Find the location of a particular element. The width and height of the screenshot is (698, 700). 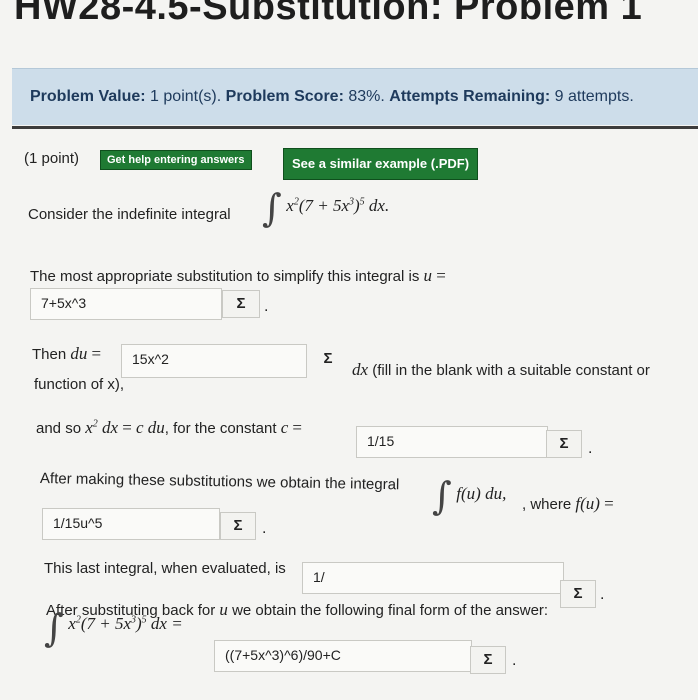

evaluated-answer-input: 1/ is located at coordinates (433, 578).